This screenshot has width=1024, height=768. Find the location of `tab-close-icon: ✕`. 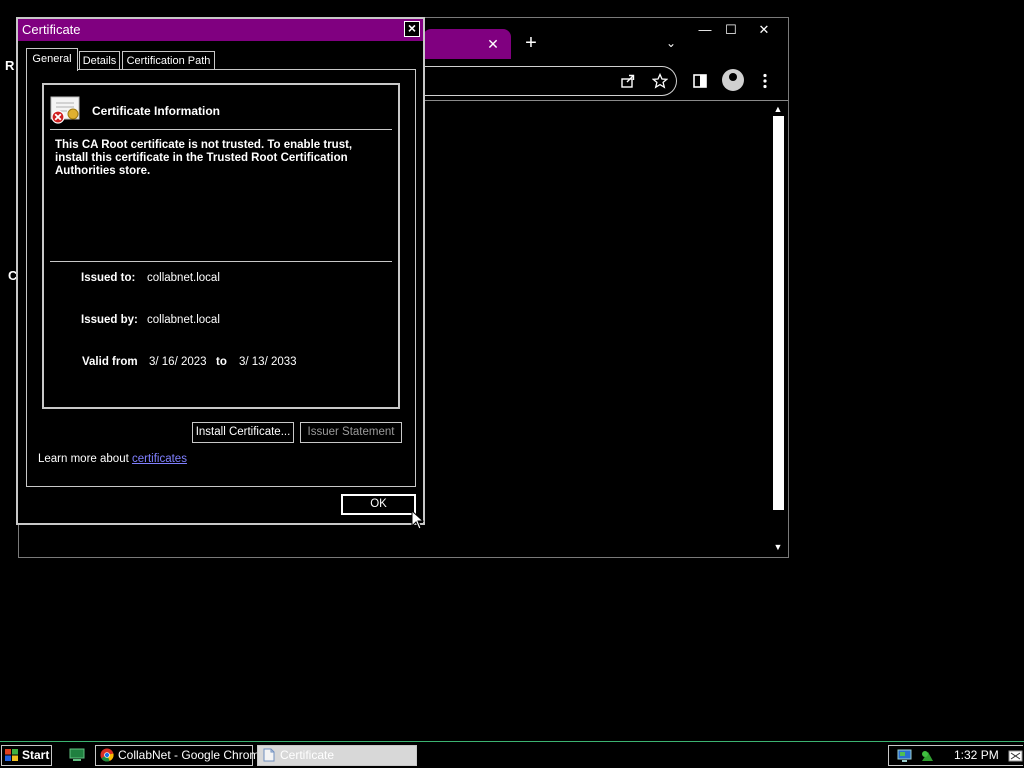

tab-close-icon: ✕ is located at coordinates (493, 44).